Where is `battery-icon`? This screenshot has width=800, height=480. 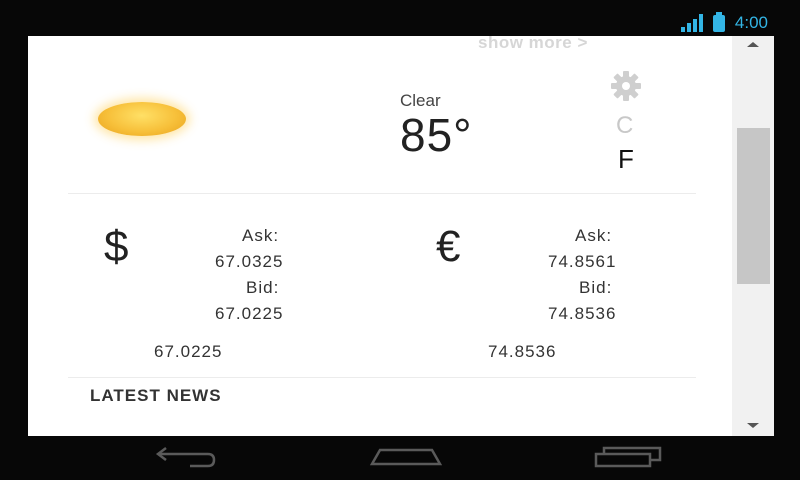
battery-icon is located at coordinates (718, 22).